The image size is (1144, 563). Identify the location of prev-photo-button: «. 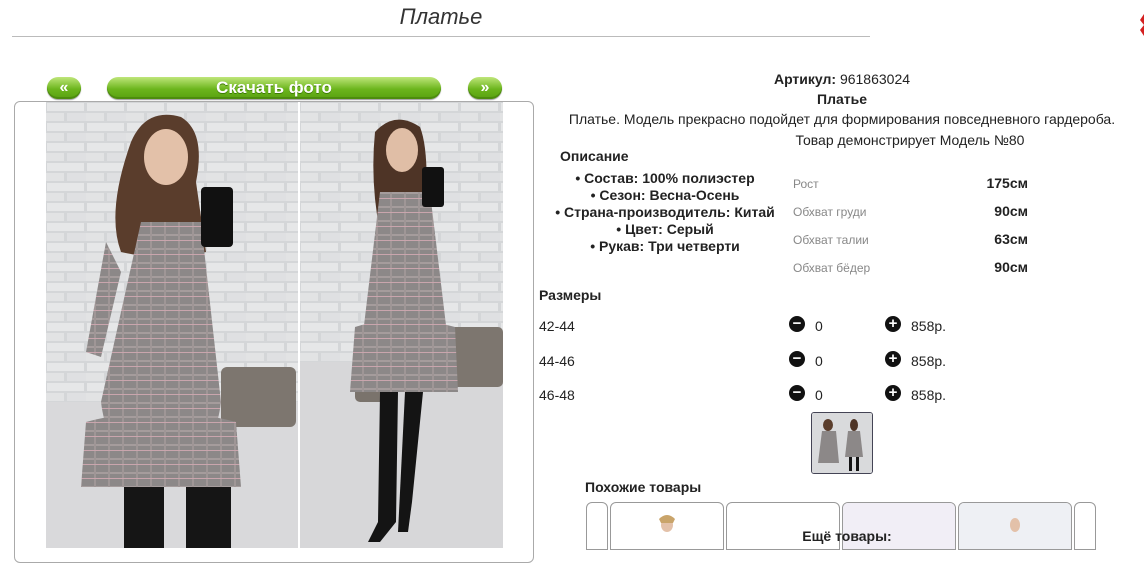
(64, 88).